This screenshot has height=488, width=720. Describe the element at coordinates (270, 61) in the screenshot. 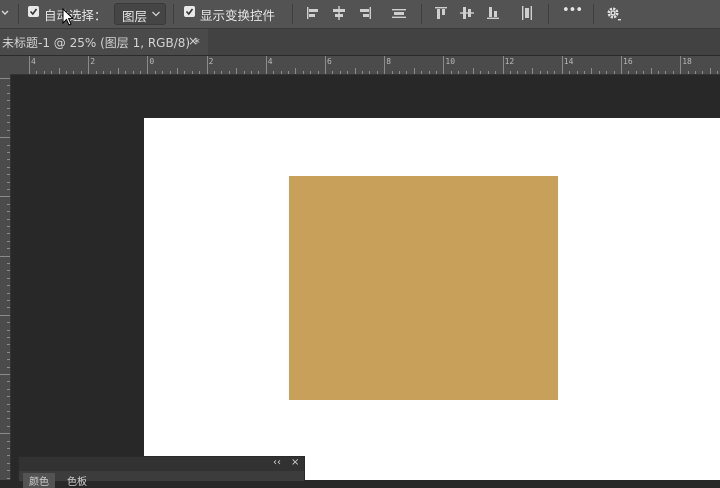

I see `ruler-label: 4` at that location.